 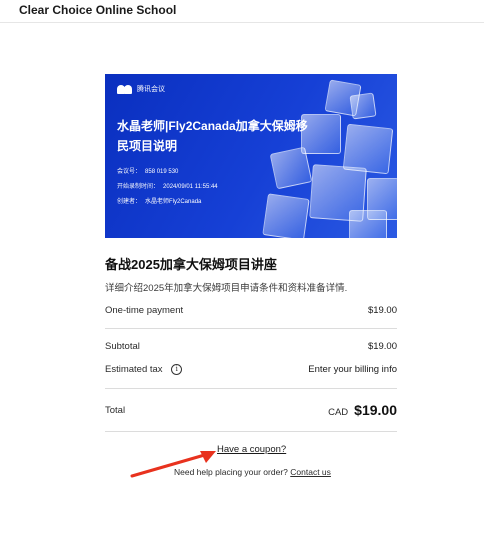 I want to click on logo-text: 腾讯会议, so click(x=151, y=89).